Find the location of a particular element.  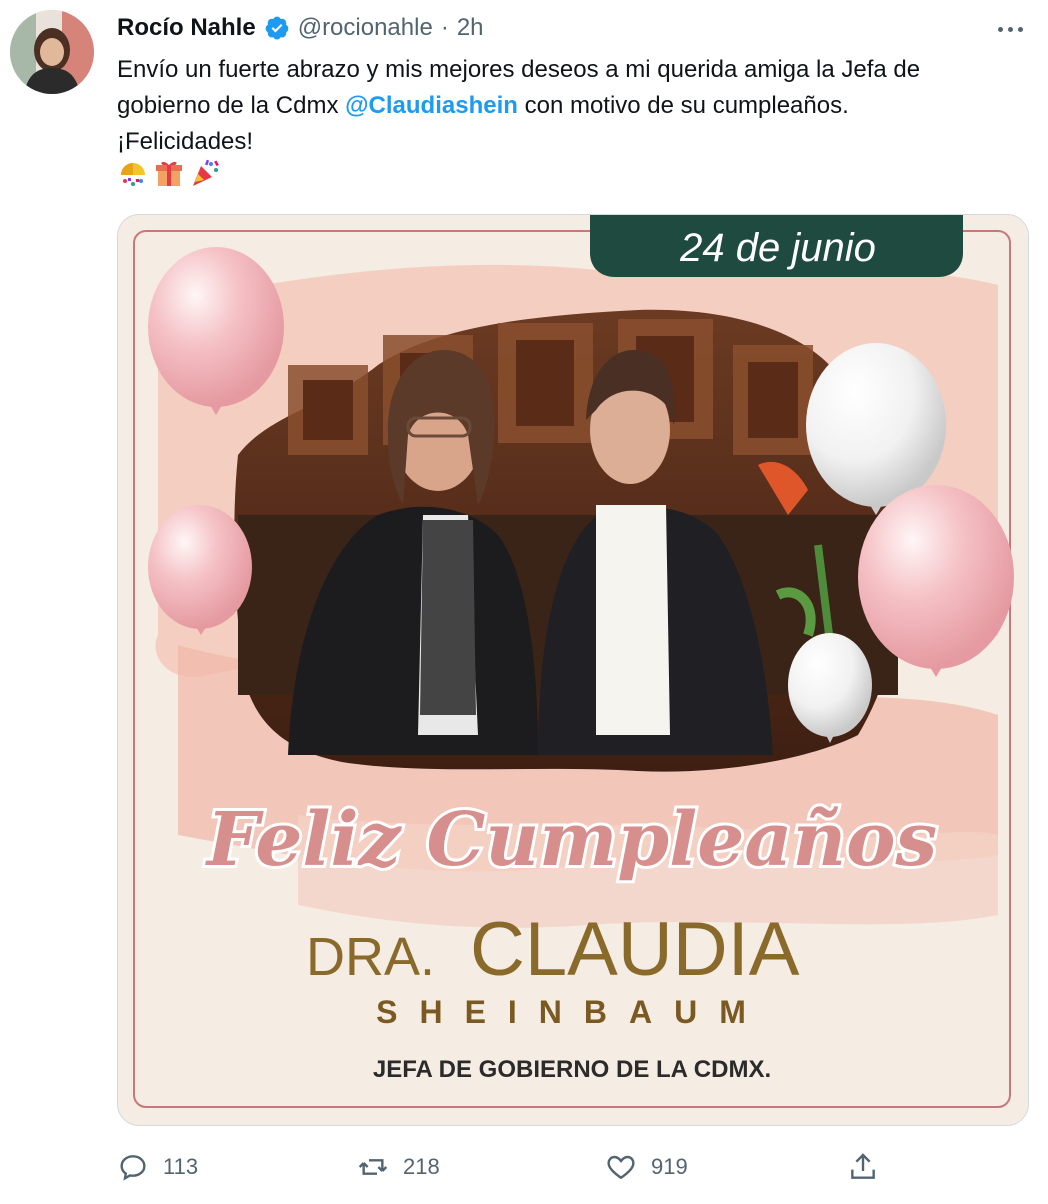

like-button: 919 is located at coordinates (646, 1167).